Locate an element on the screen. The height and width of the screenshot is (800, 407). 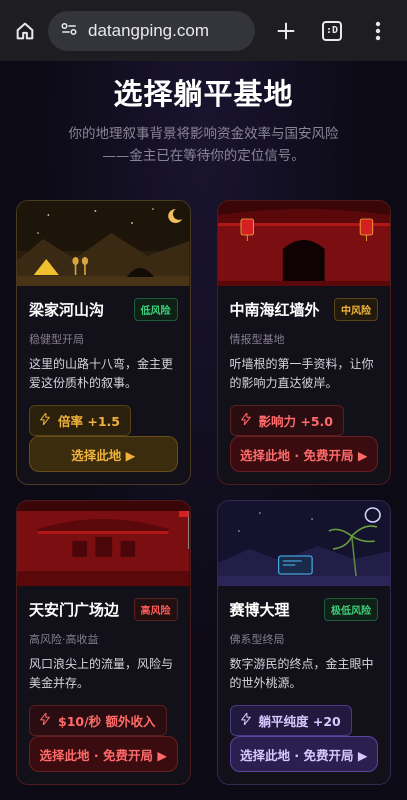
stat-badge: $10/秒 额外收入 is located at coordinates (98, 720).